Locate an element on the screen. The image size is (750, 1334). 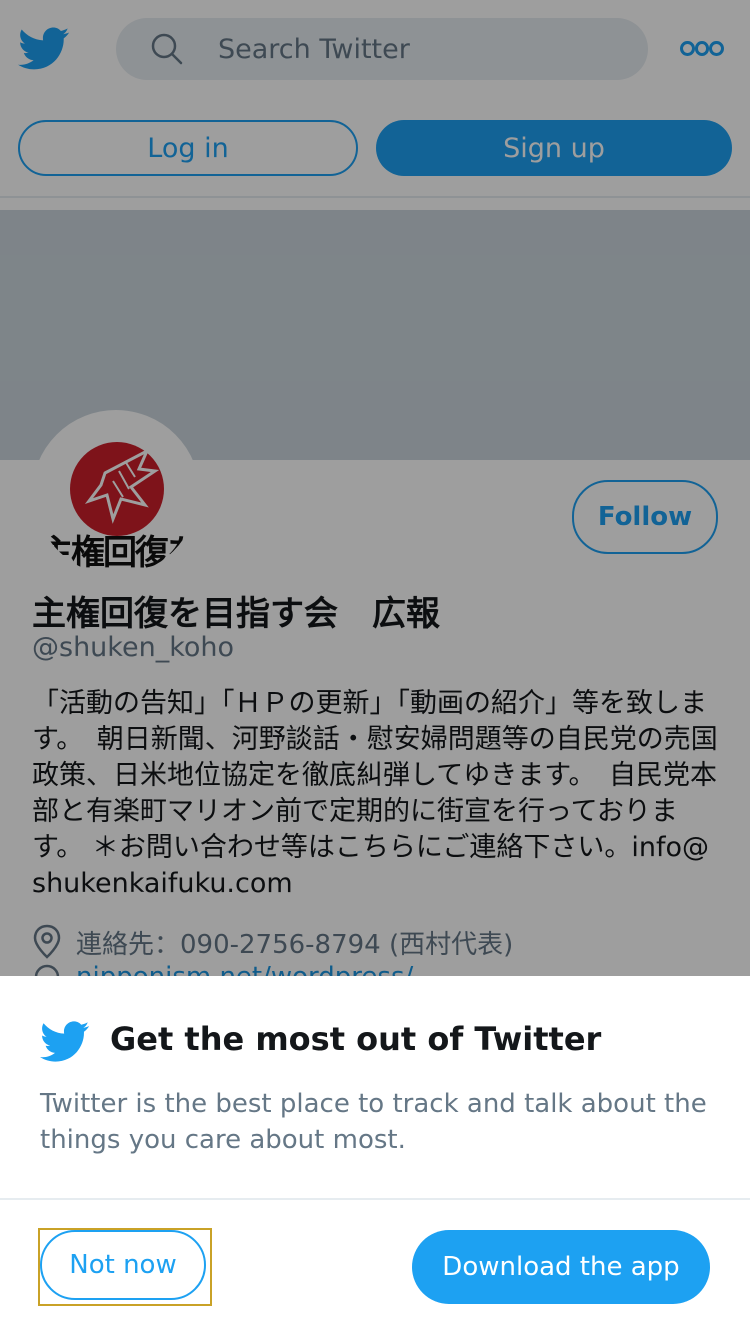
divider is located at coordinates (375, 1199).